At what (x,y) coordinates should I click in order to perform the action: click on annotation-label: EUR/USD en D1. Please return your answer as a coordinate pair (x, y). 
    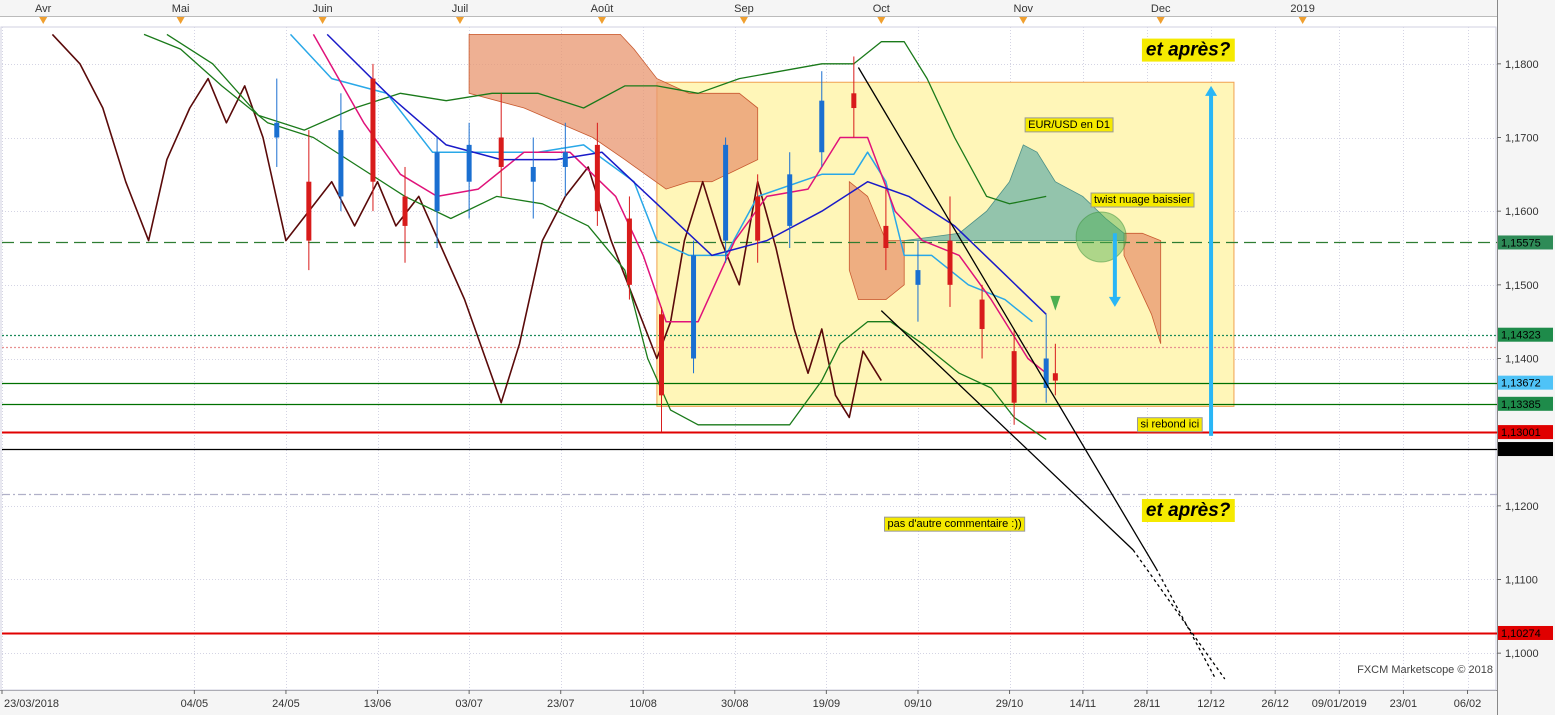
    Looking at the image, I should click on (1069, 125).